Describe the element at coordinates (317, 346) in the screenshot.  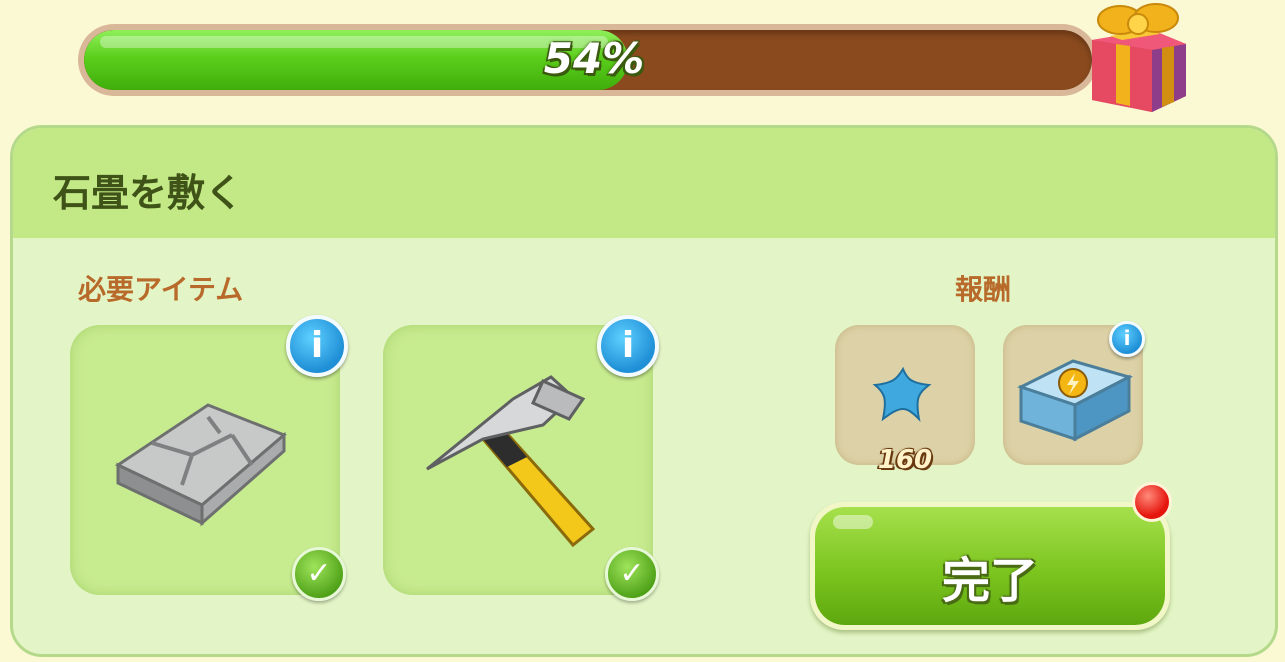
I see `cobblestone-info-button: i` at that location.